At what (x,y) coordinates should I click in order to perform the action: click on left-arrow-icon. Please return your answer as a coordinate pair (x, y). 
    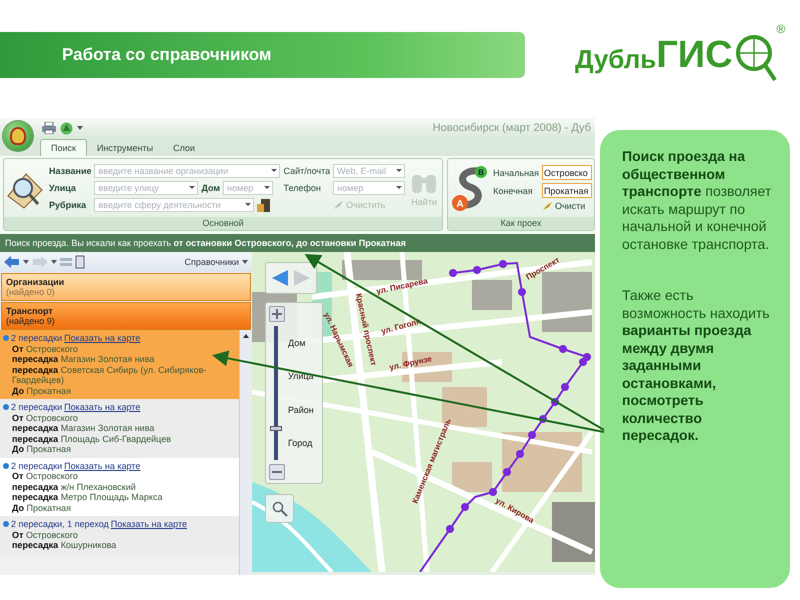
    Looking at the image, I should click on (280, 278).